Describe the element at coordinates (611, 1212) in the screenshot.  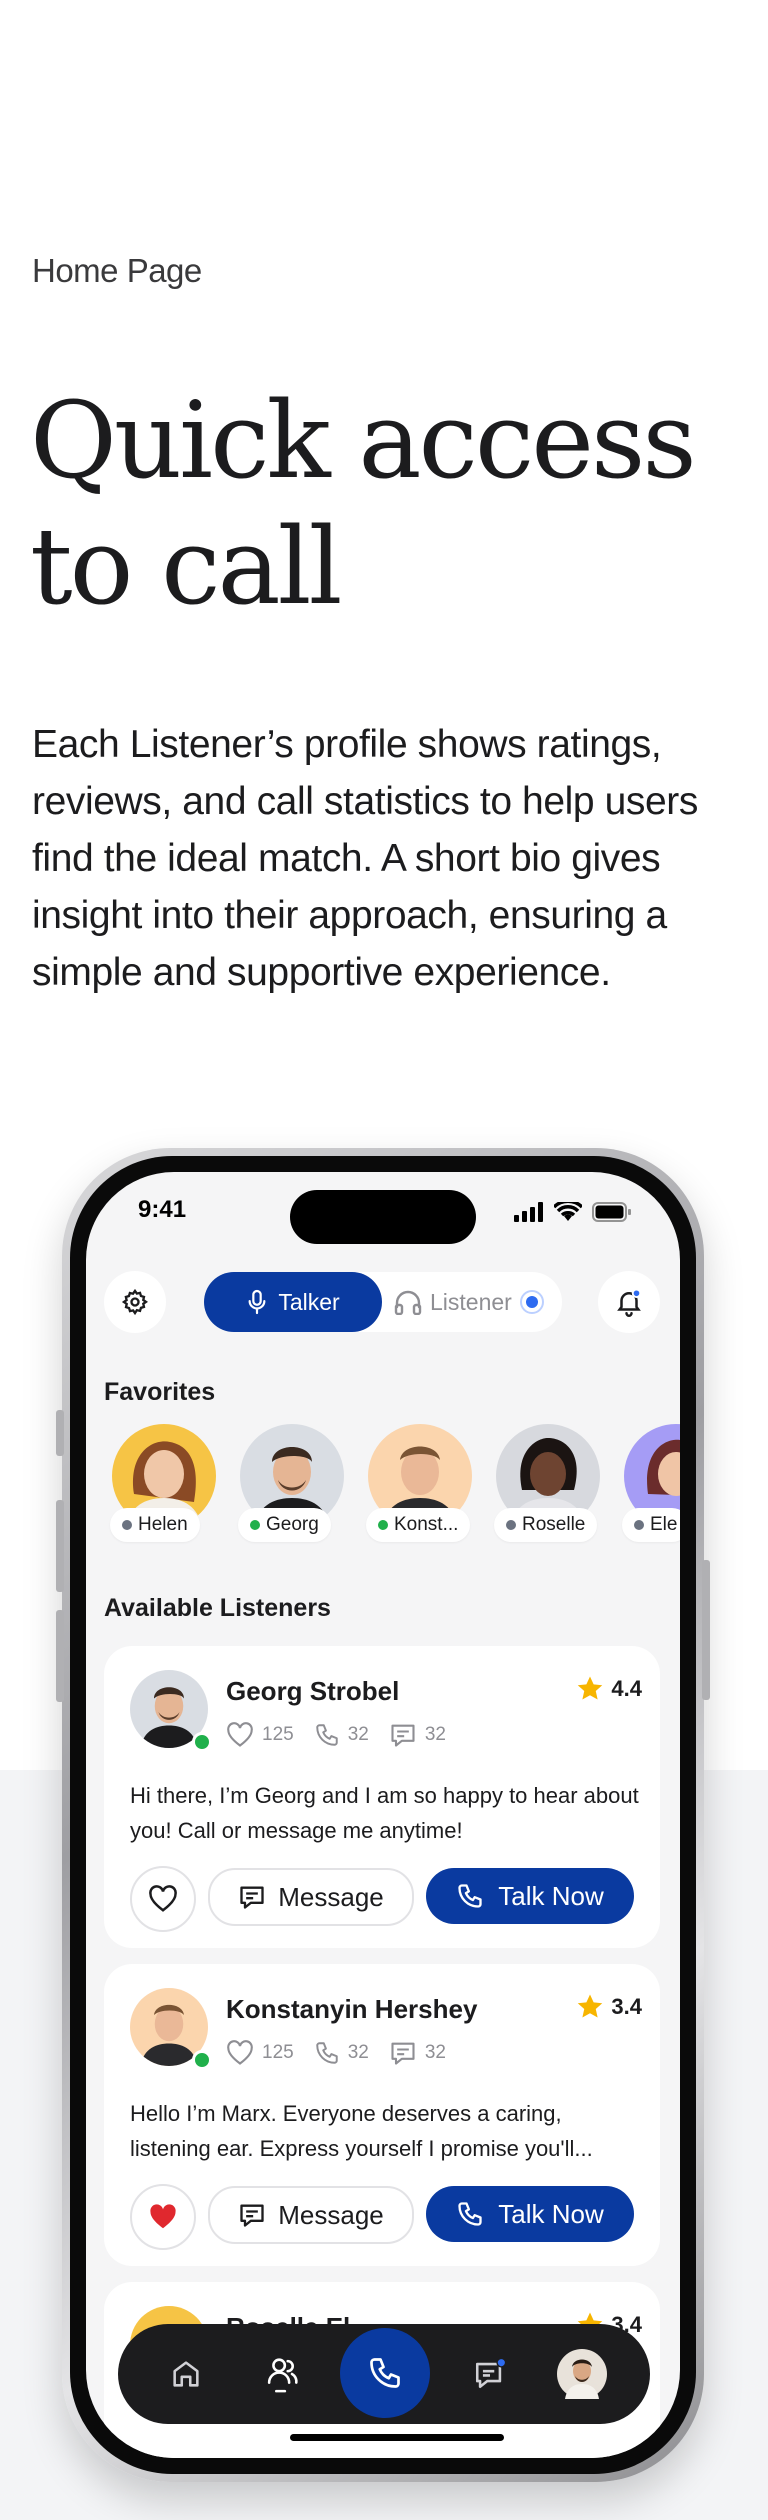
I see `battery-icon` at that location.